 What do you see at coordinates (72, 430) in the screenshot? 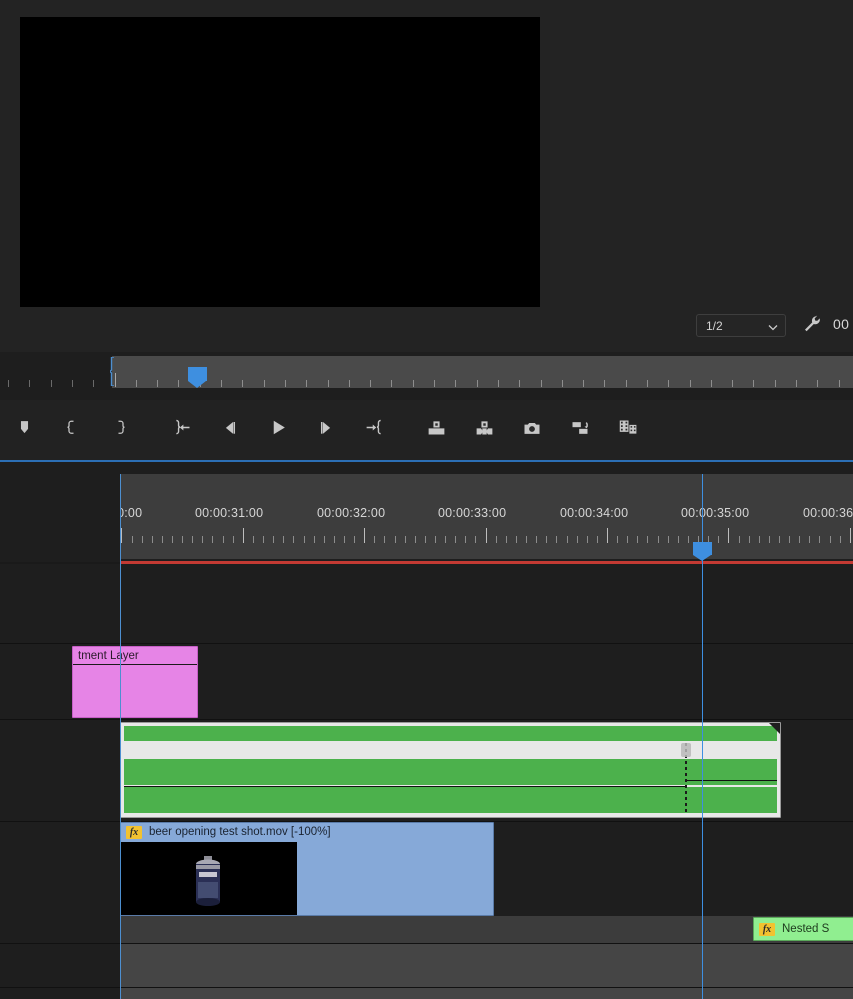
I see `mark-in-button` at bounding box center [72, 430].